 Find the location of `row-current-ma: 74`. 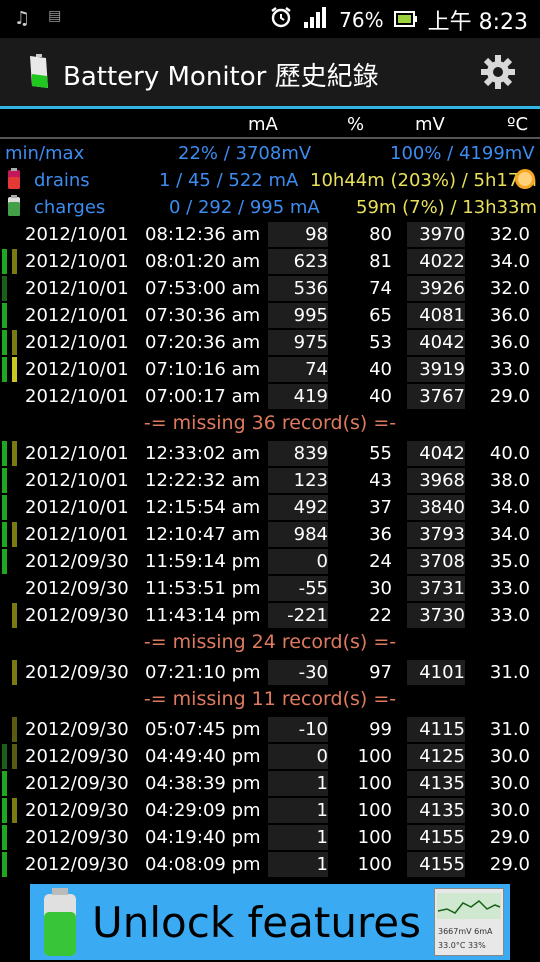

row-current-ma: 74 is located at coordinates (298, 369).